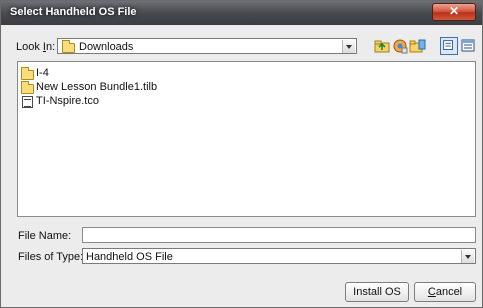 The height and width of the screenshot is (308, 483). What do you see at coordinates (445, 292) in the screenshot?
I see `cancel-button: Cancel` at bounding box center [445, 292].